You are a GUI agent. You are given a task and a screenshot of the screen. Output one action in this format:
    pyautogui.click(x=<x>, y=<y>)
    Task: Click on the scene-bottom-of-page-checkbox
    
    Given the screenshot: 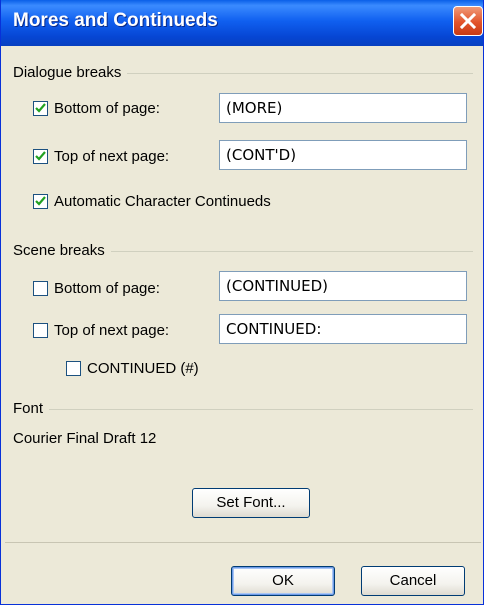 What is the action you would take?
    pyautogui.click(x=40, y=288)
    